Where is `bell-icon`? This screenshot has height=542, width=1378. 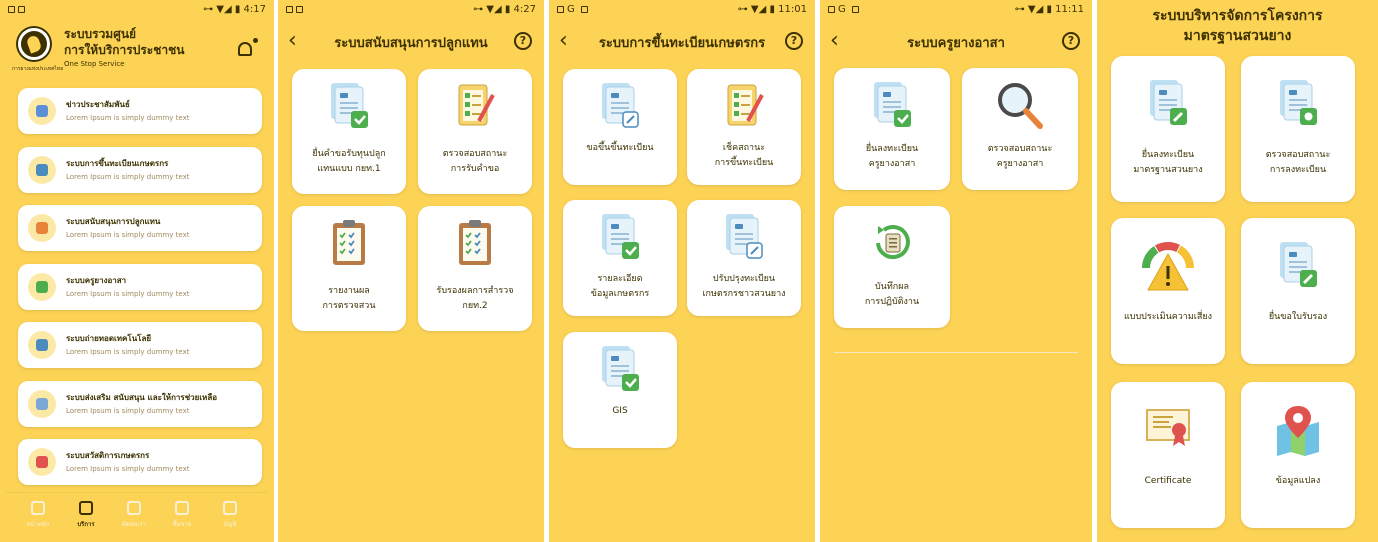
bell-icon is located at coordinates (245, 49).